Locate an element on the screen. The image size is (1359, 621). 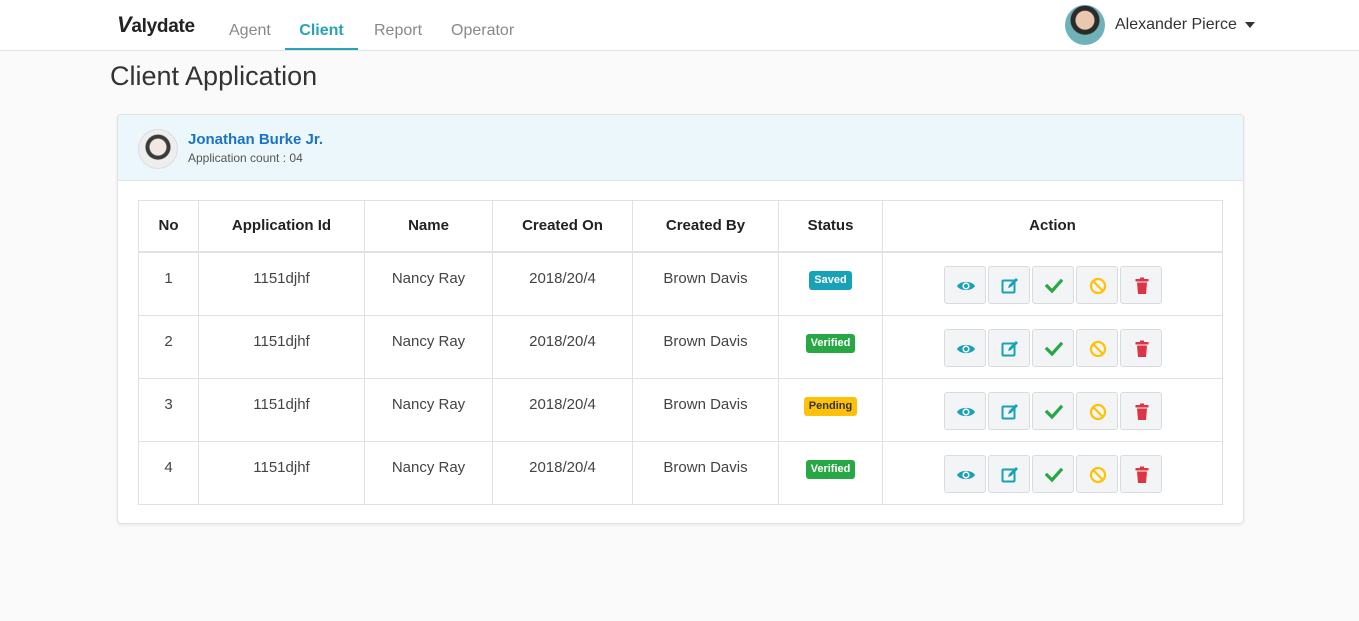
user-menu: Alexander Pierce is located at coordinates (1160, 25).